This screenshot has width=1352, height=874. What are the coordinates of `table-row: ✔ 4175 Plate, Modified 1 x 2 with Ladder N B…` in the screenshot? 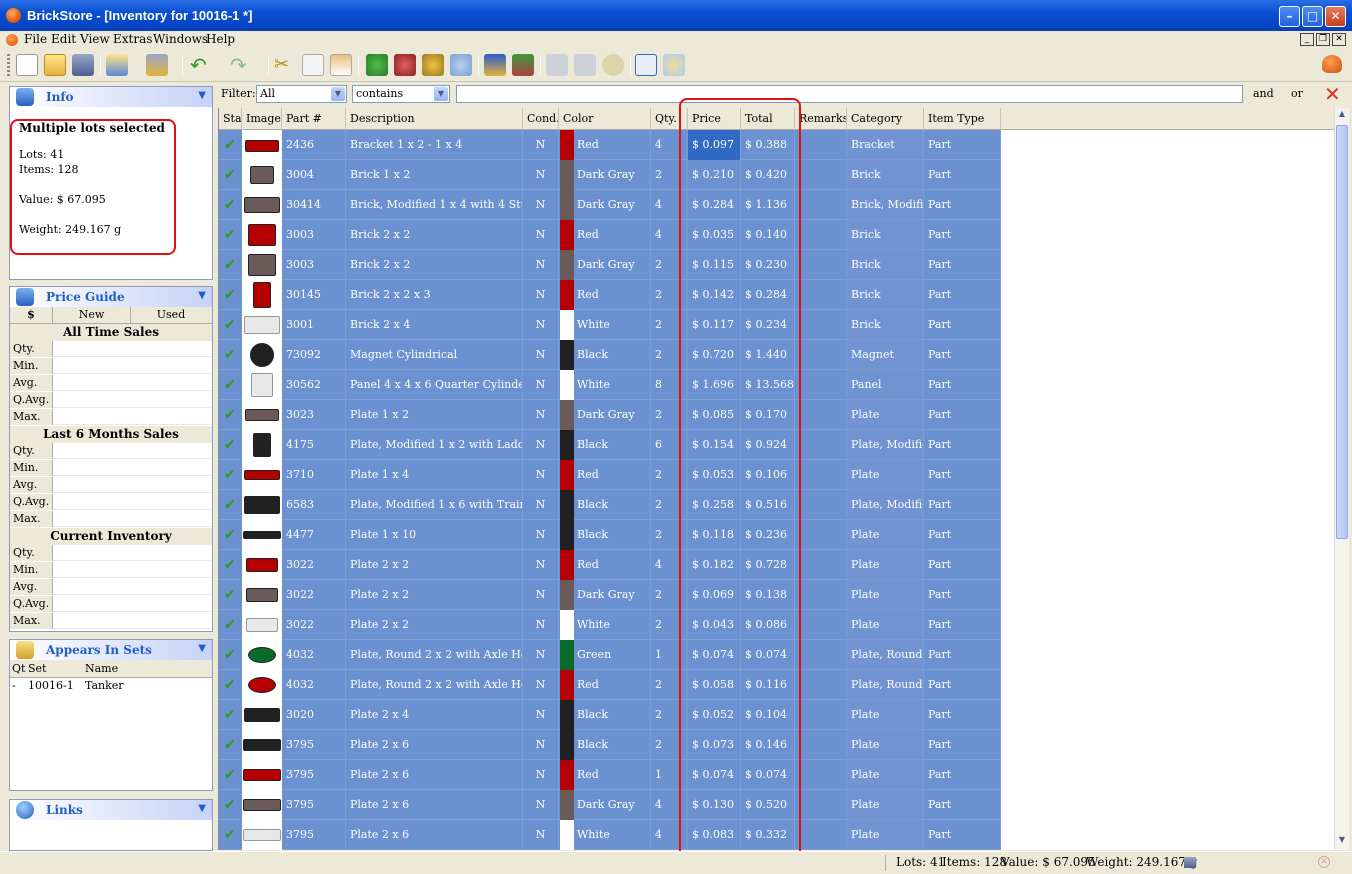 It's located at (610, 445).